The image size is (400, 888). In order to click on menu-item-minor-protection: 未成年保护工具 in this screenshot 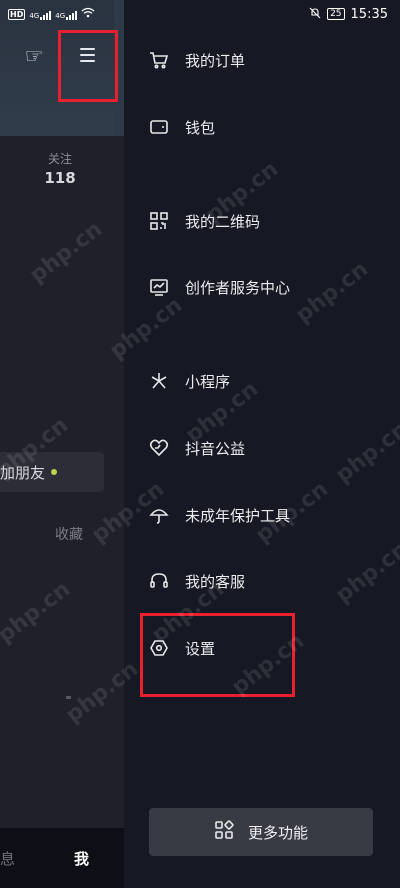, I will do `click(262, 515)`.